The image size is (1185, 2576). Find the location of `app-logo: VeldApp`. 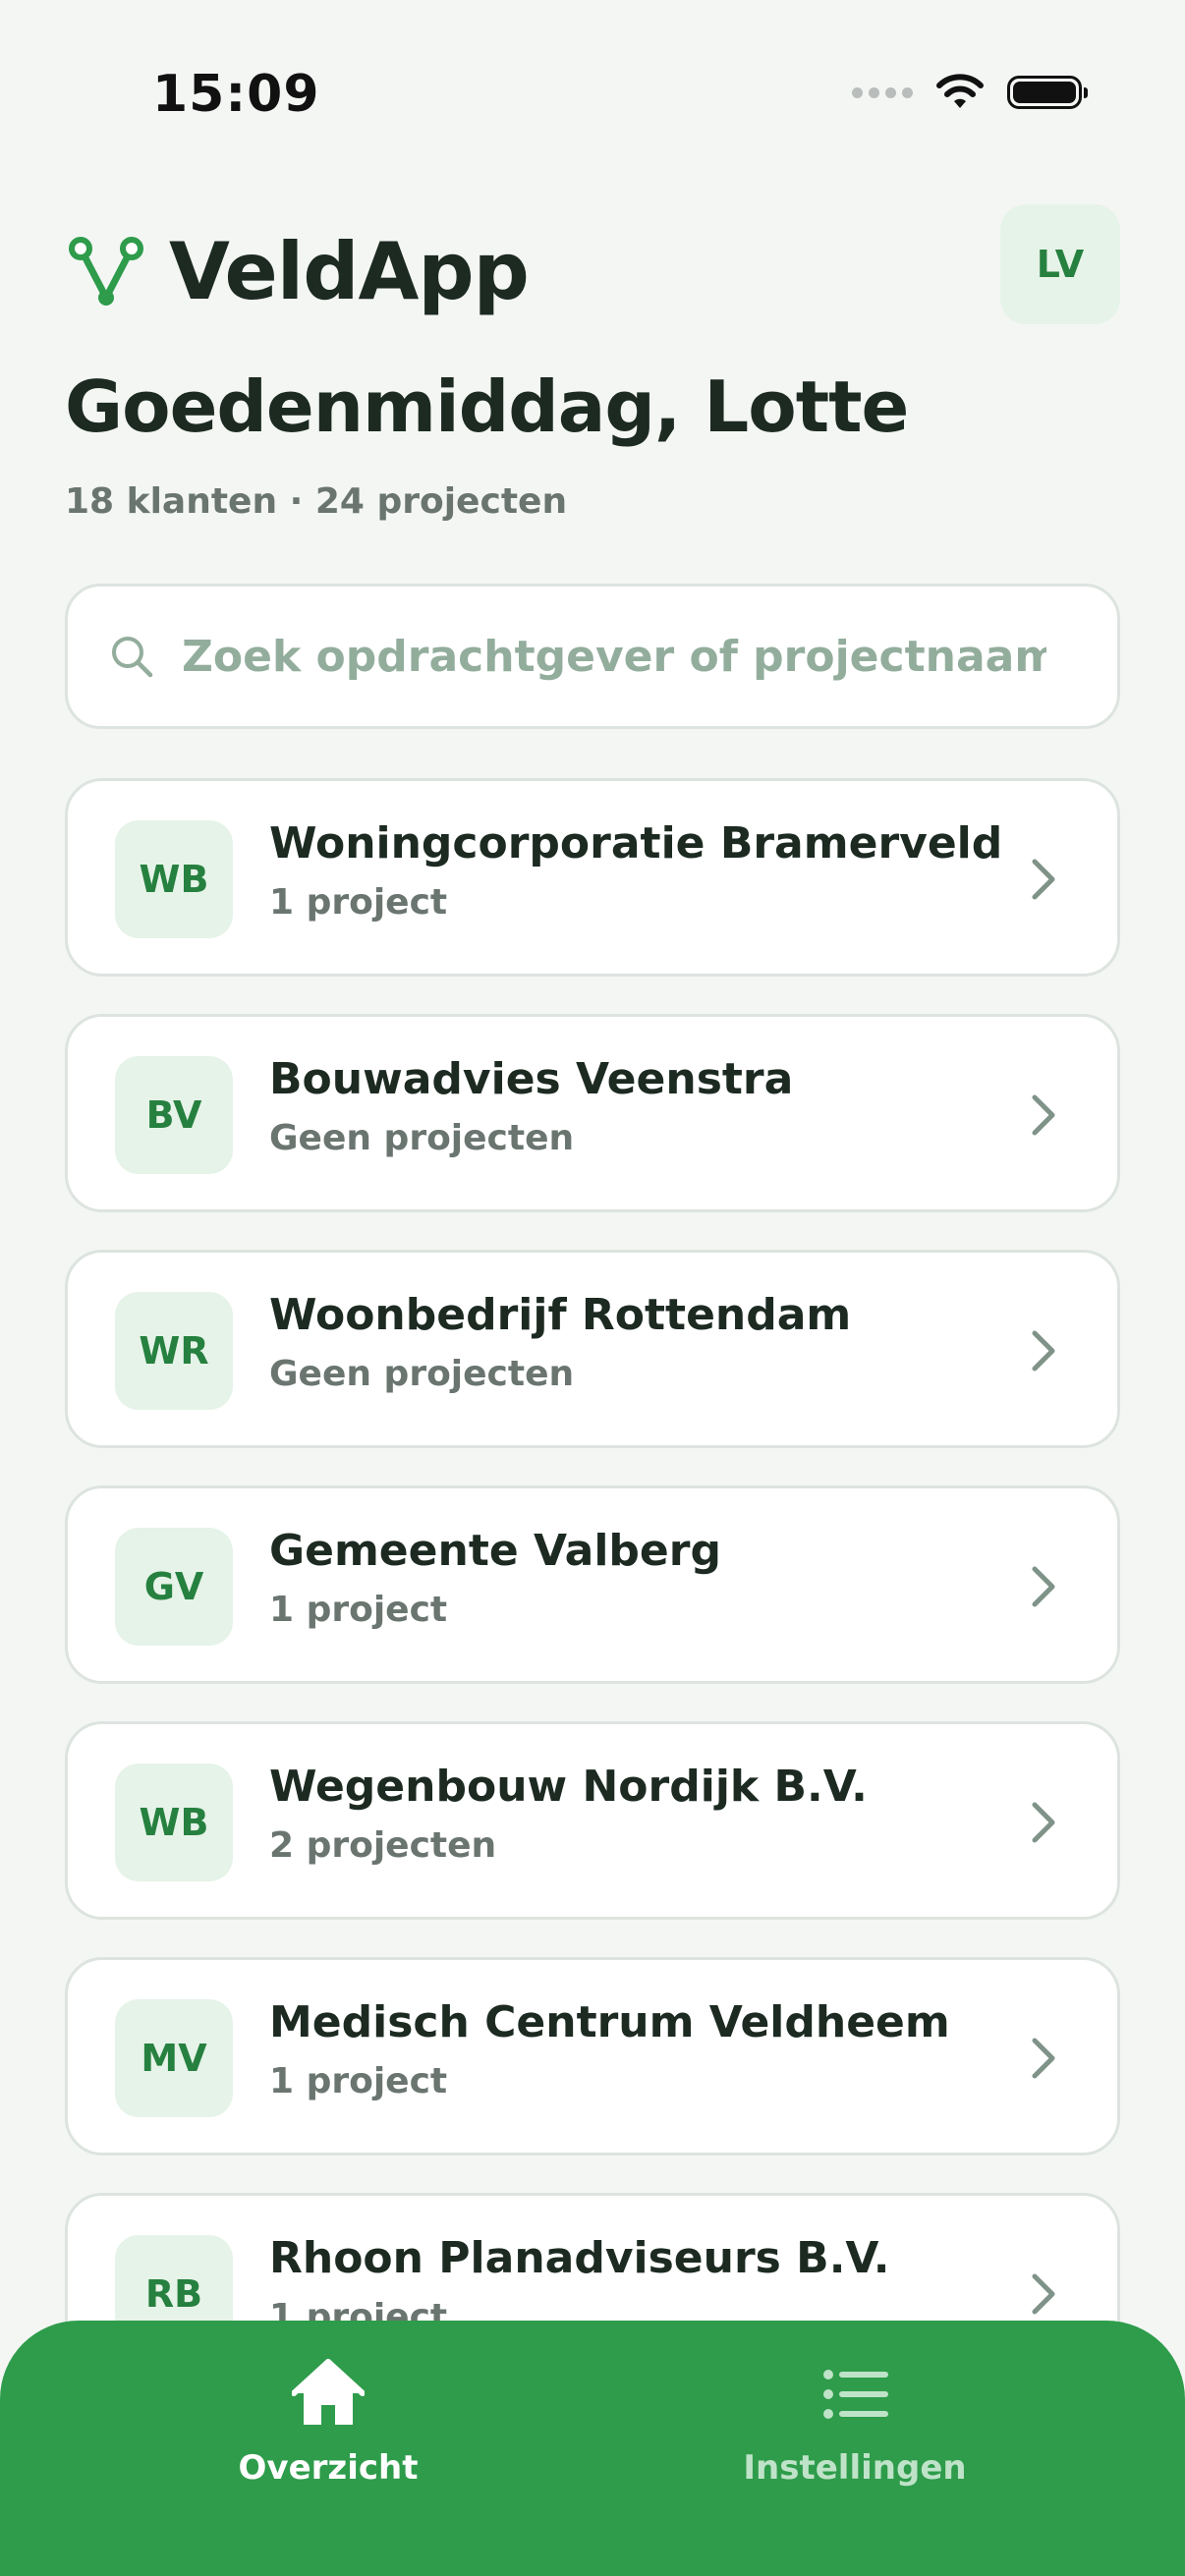

app-logo: VeldApp is located at coordinates (298, 271).